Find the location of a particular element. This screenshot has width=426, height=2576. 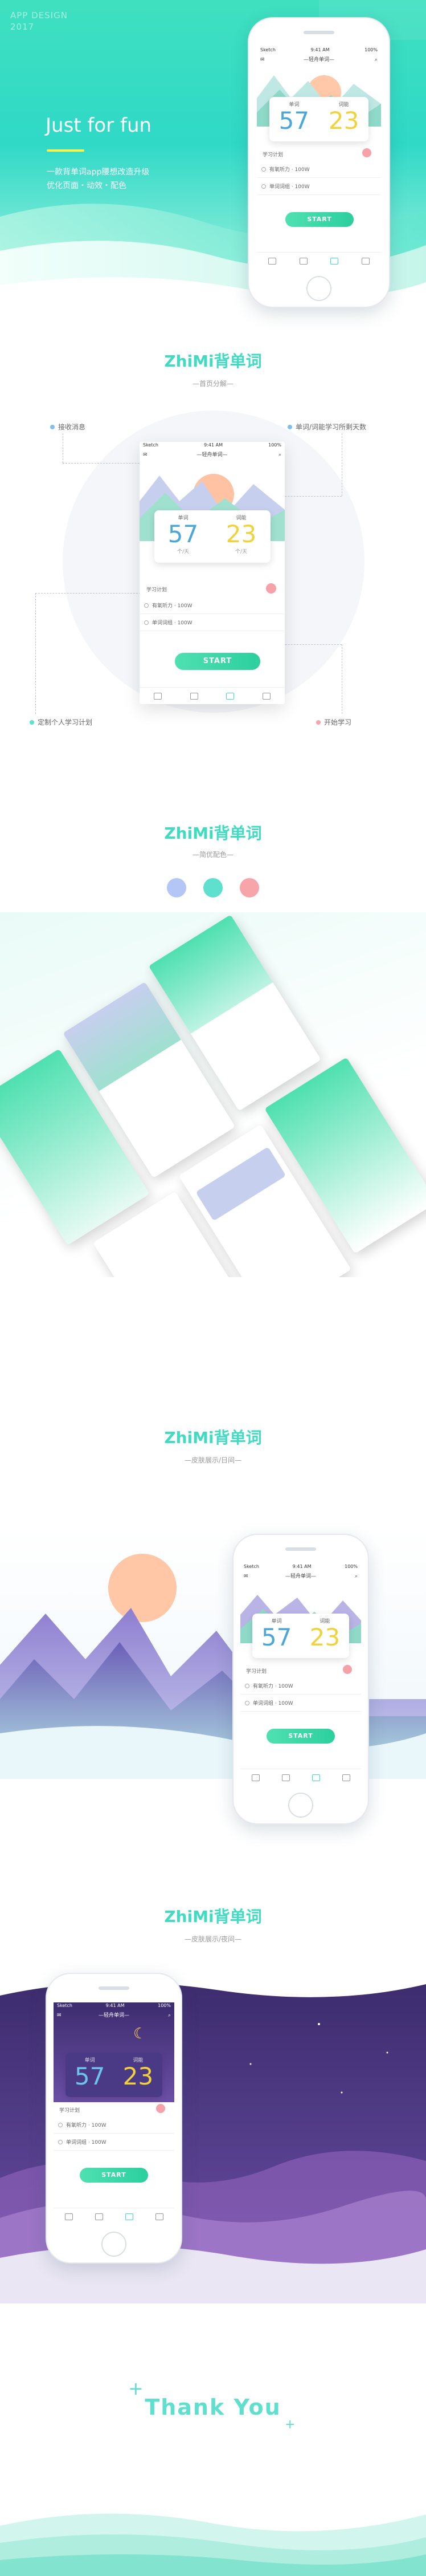

hero-tag-line1: APP DESIGN is located at coordinates (39, 15).